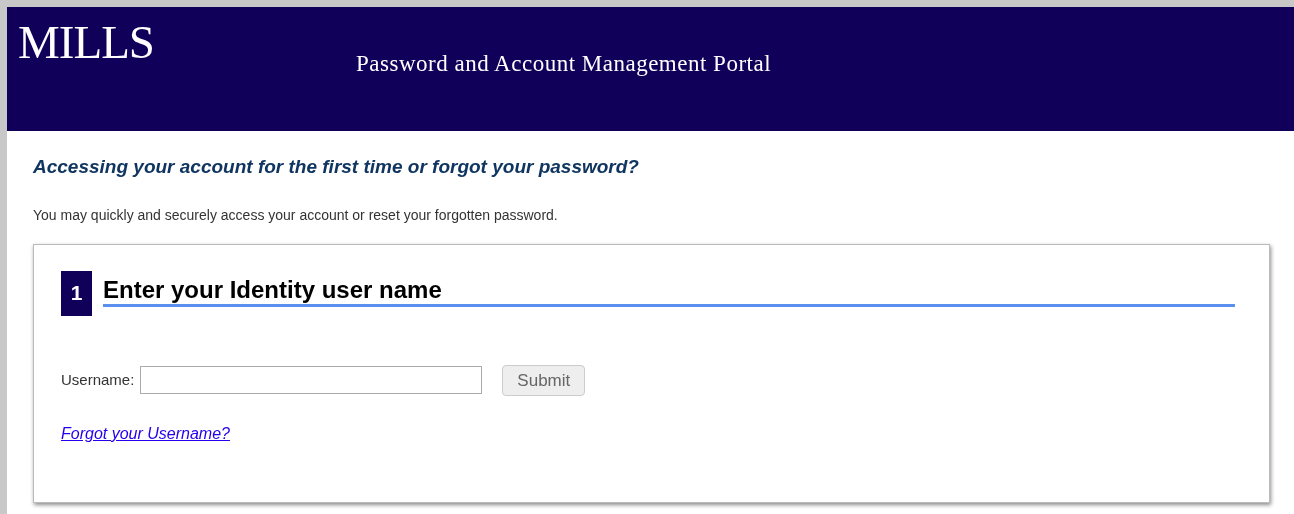 This screenshot has height=514, width=1294. Describe the element at coordinates (86, 44) in the screenshot. I see `logo: MILLS` at that location.